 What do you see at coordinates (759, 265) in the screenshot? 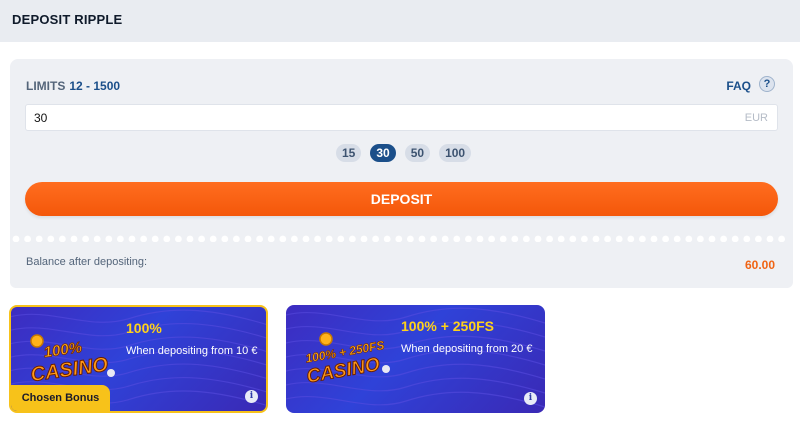
I see `balance-value: 60.00` at bounding box center [759, 265].